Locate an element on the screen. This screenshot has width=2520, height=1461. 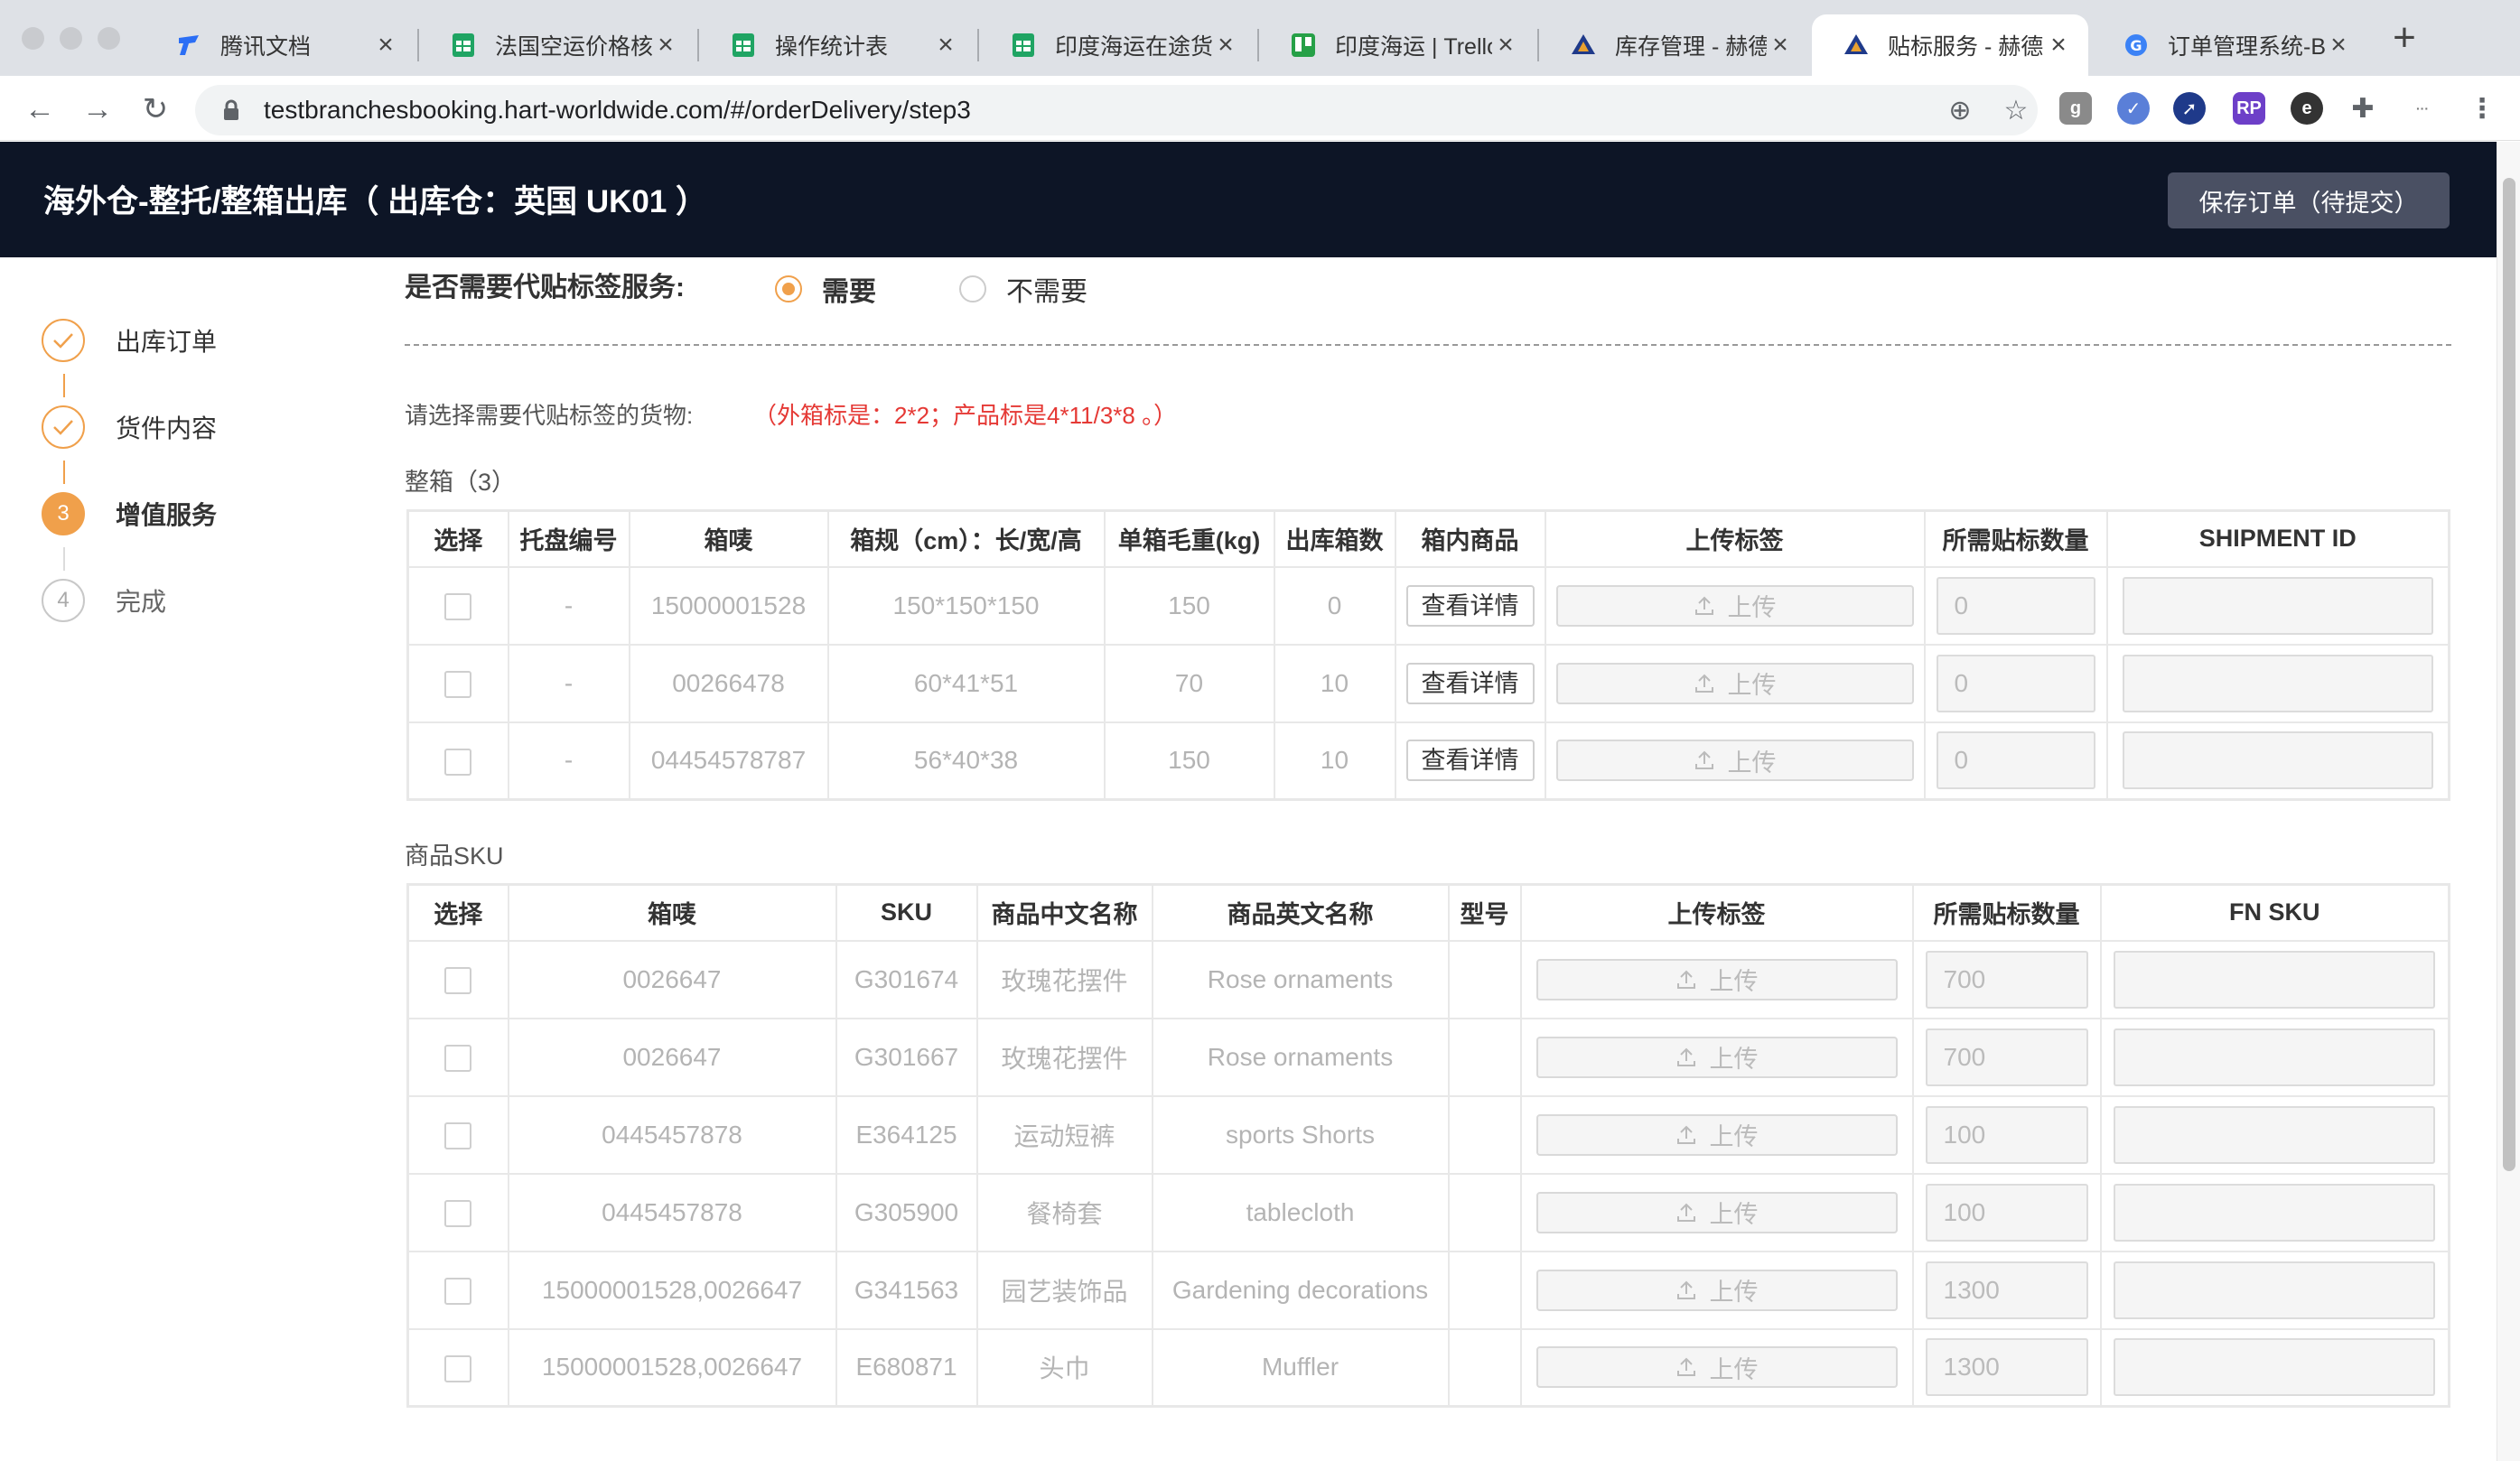
browser-tab-1: 腾讯文档 × is located at coordinates (280, 45).